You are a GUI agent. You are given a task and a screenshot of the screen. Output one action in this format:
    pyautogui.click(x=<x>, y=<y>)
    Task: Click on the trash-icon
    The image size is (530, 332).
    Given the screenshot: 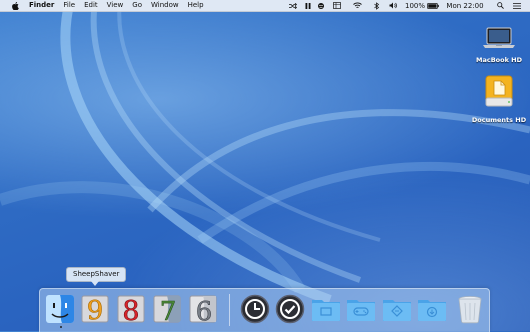 What is the action you would take?
    pyautogui.click(x=470, y=312)
    